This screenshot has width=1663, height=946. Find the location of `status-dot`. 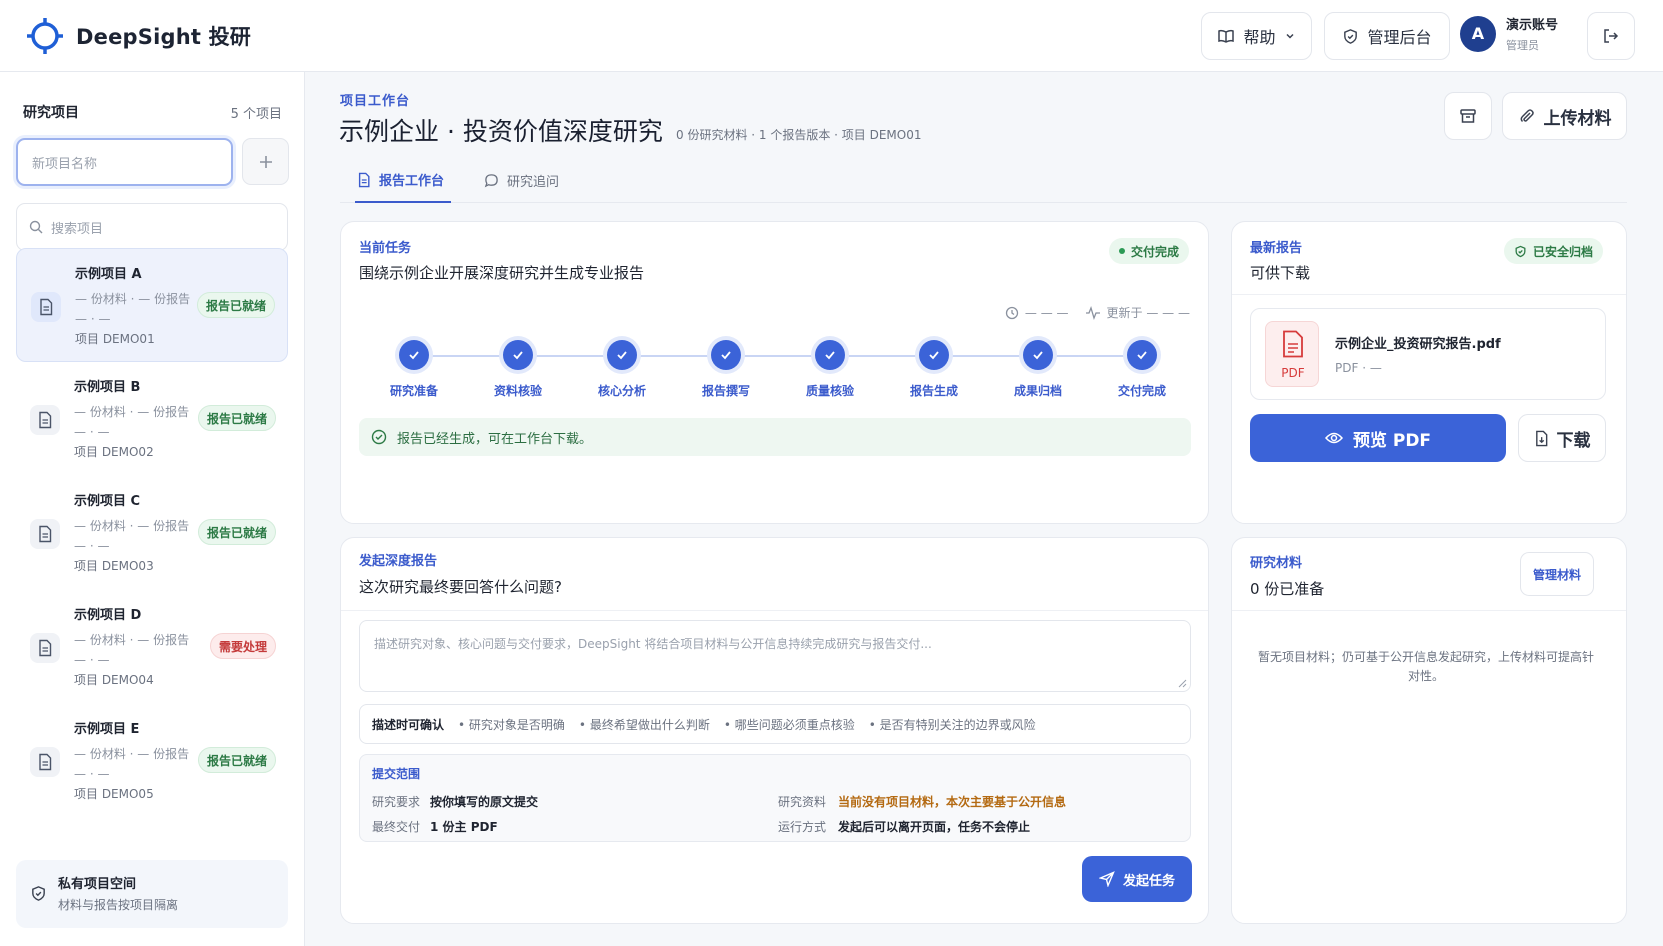

status-dot is located at coordinates (1122, 251).